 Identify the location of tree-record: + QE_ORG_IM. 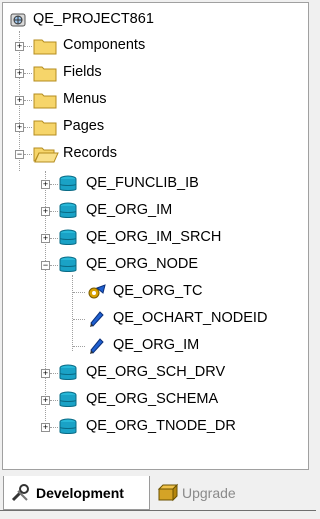
(153, 211).